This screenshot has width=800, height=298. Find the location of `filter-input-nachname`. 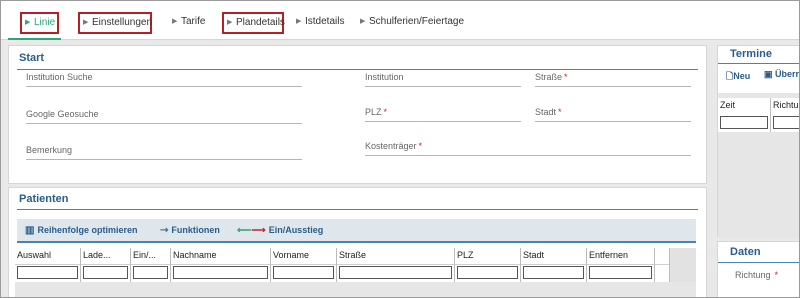

filter-input-nachname is located at coordinates (220, 272).